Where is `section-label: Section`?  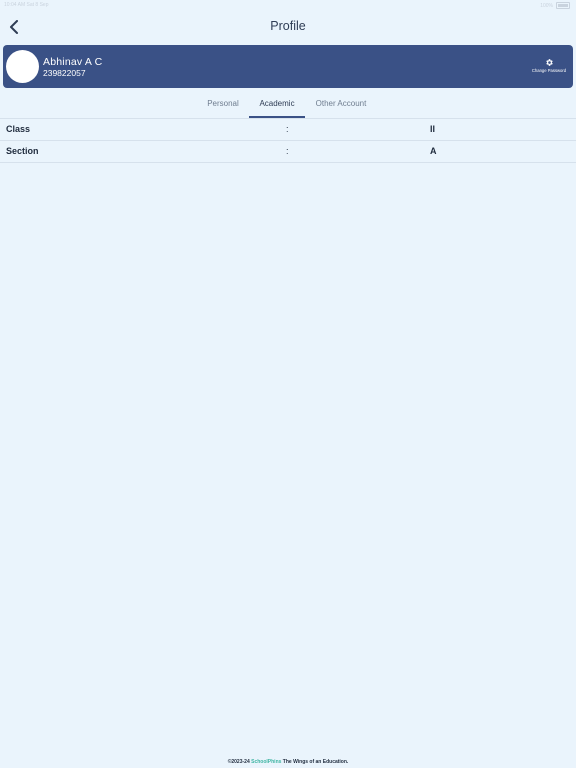
section-label: Section is located at coordinates (22, 151).